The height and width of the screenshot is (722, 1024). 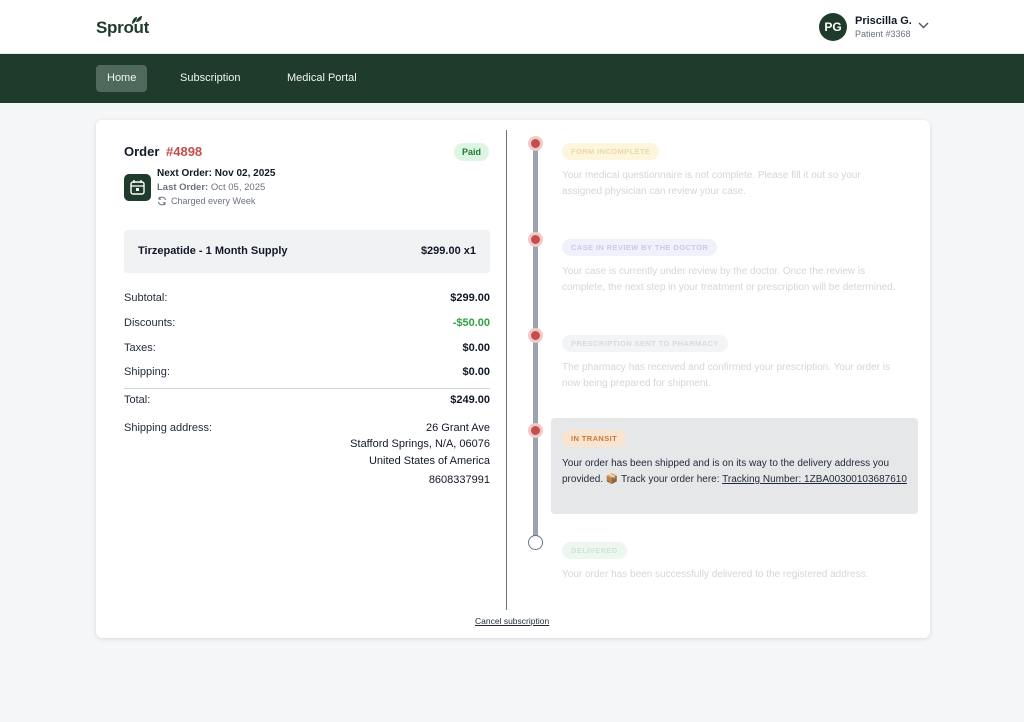 I want to click on last-order: Last Order: Oct 05, 2025, so click(x=211, y=187).